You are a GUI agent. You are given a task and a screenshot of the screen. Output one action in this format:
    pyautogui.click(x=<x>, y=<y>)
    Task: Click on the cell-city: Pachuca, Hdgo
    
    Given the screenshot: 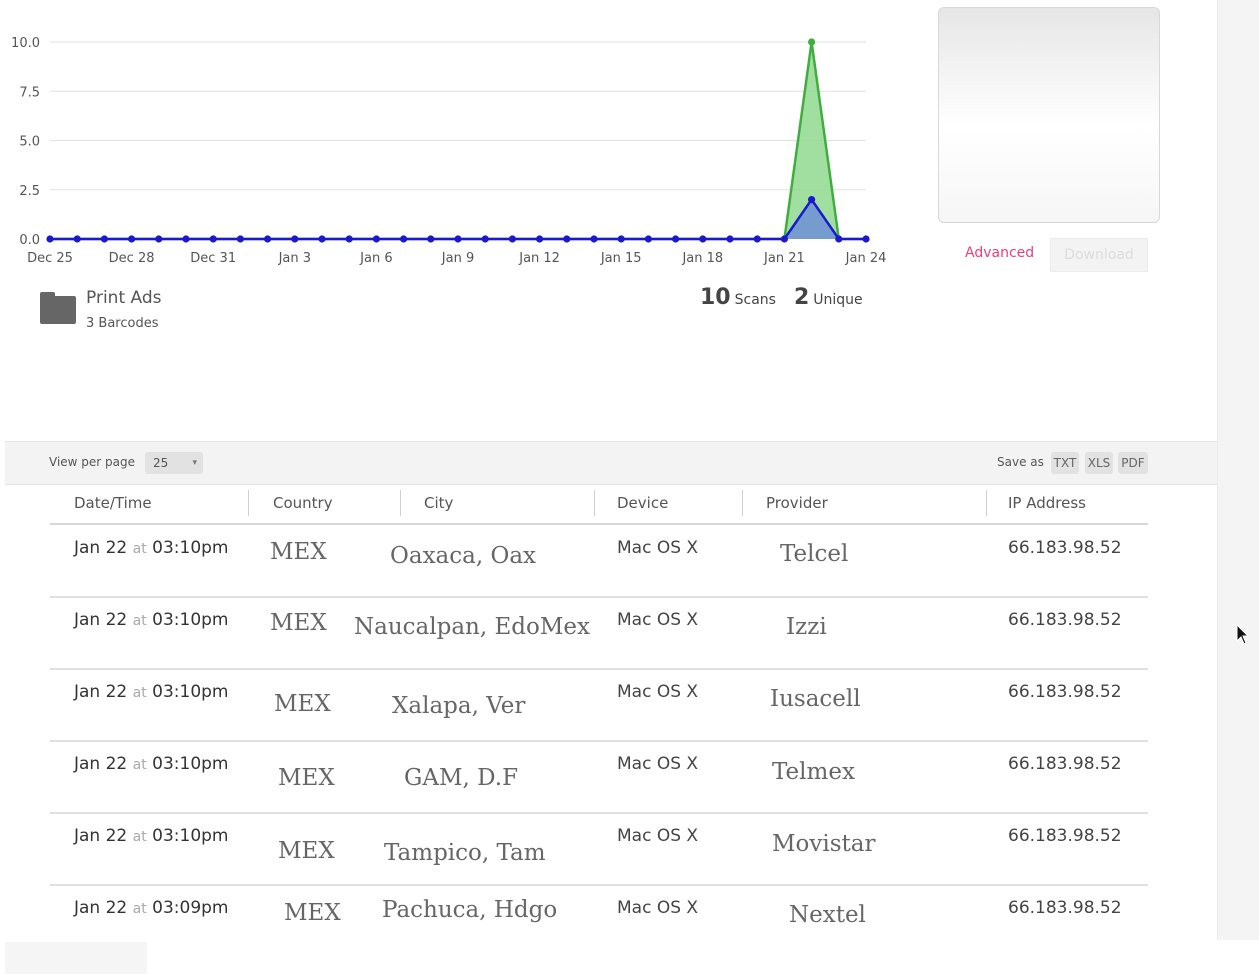 What is the action you would take?
    pyautogui.click(x=470, y=910)
    